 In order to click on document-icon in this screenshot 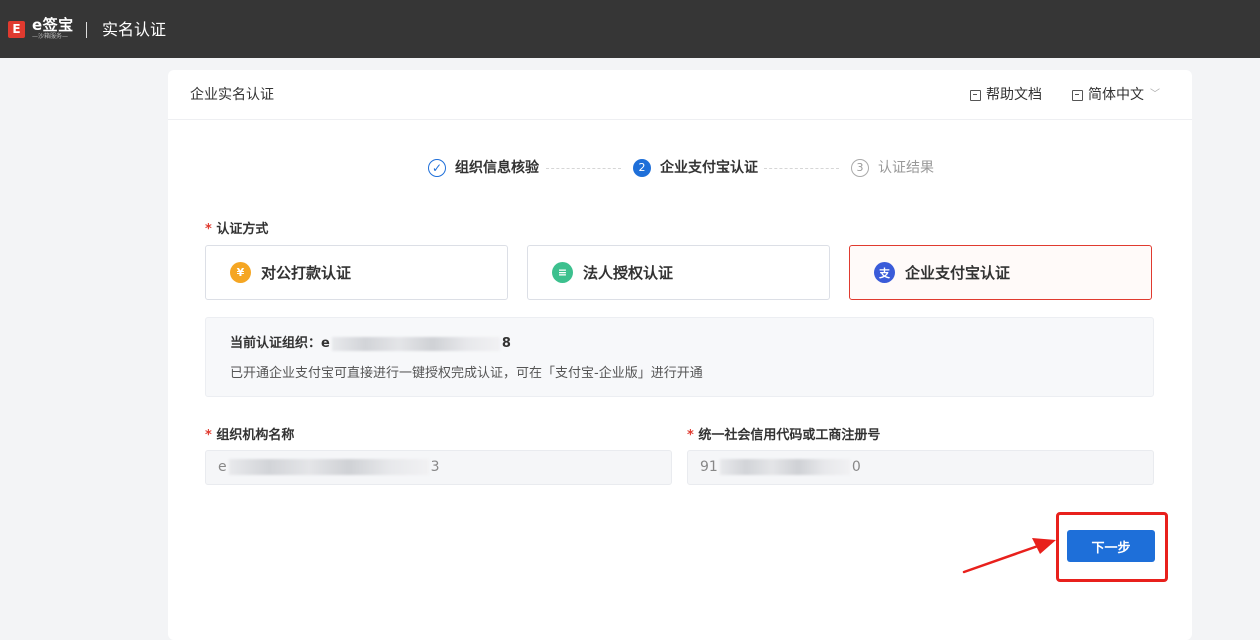, I will do `click(975, 95)`.